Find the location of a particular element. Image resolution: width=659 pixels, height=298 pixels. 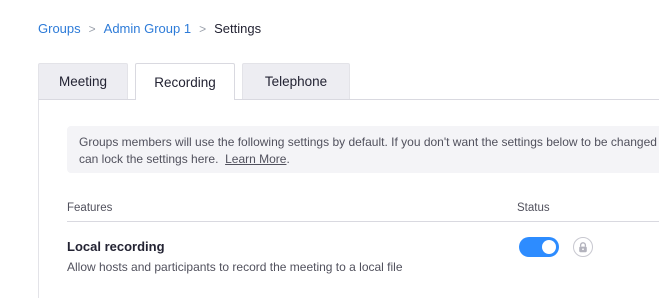

tab-recording: Recording is located at coordinates (185, 81).